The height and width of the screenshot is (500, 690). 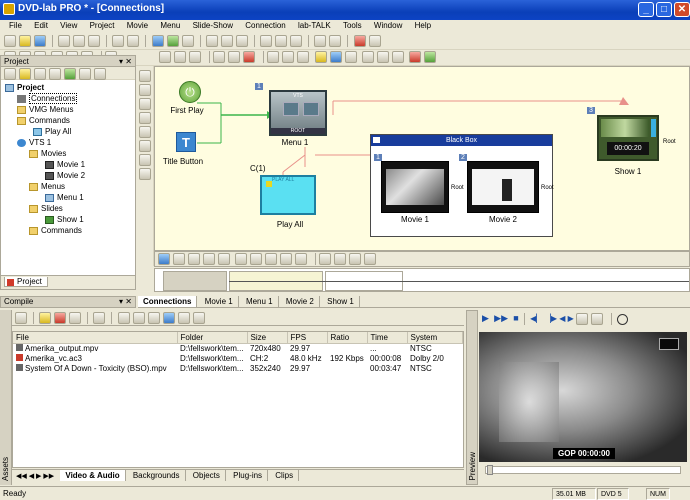 What do you see at coordinates (123, 318) in the screenshot?
I see `assets-tool-1-icon` at bounding box center [123, 318].